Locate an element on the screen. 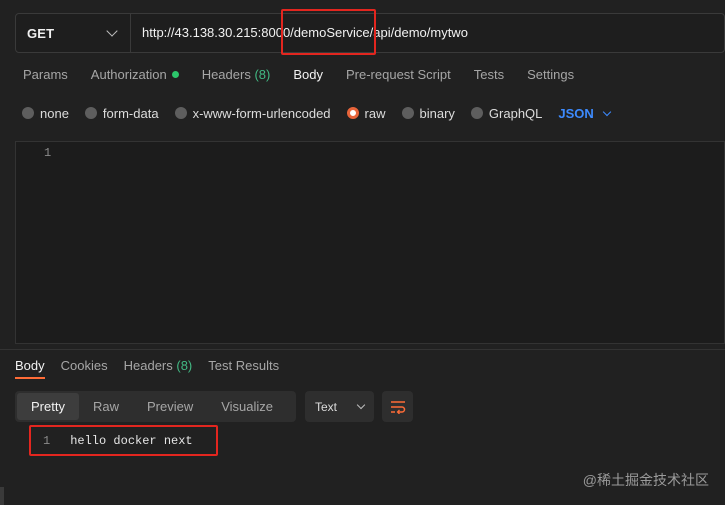  tab-authorization: Authorization is located at coordinates (135, 78).